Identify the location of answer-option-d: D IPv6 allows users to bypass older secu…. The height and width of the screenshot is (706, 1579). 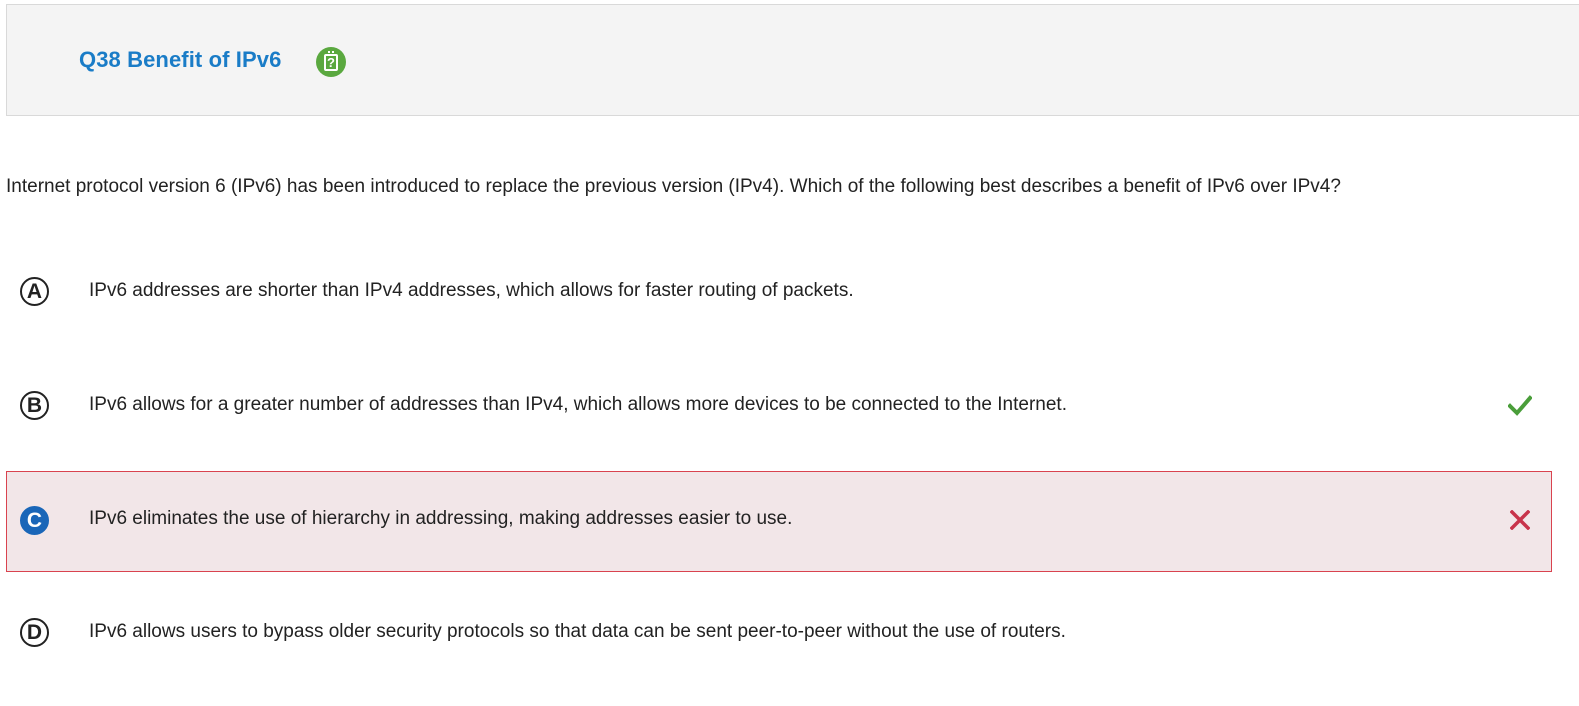
(779, 634).